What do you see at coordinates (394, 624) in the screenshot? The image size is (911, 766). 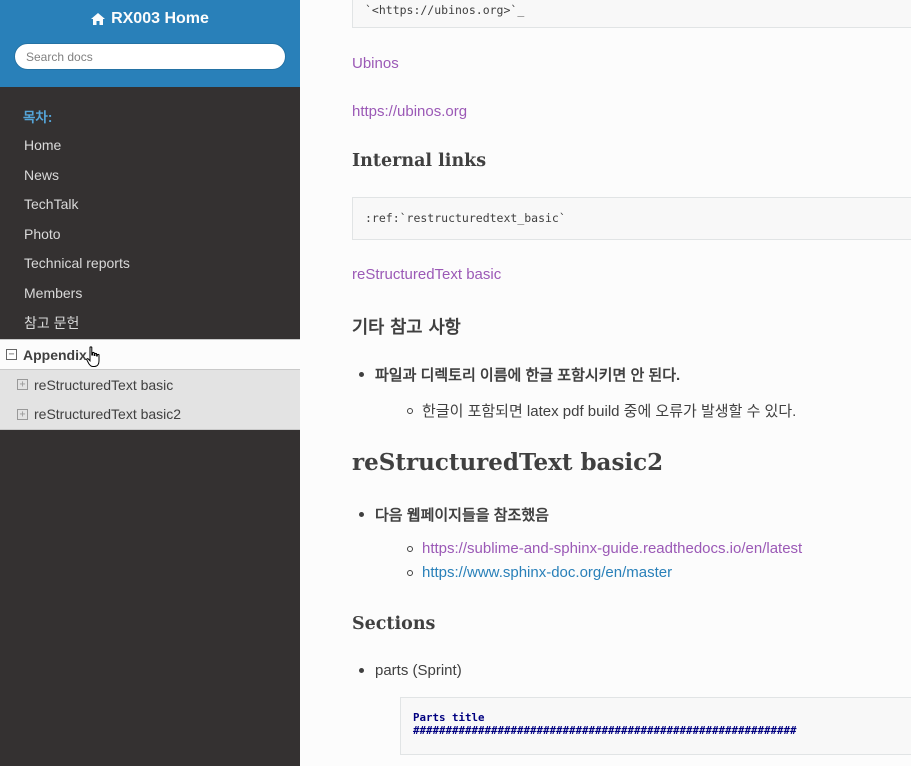 I see `heading-sections: Sections` at bounding box center [394, 624].